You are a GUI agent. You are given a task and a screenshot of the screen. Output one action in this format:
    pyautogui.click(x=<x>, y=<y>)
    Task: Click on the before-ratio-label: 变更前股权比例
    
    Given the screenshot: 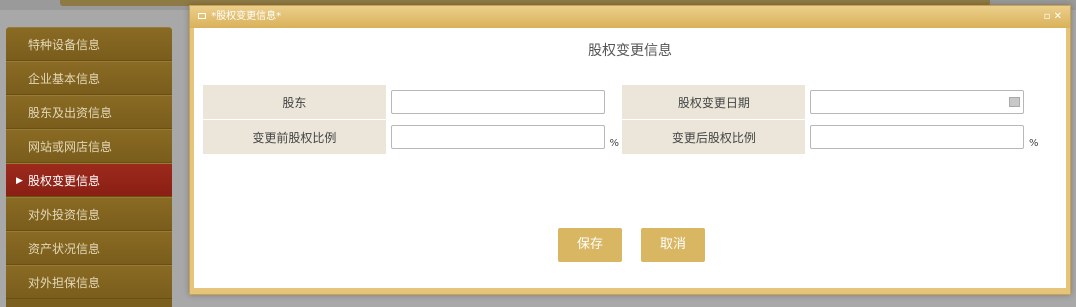 What is the action you would take?
    pyautogui.click(x=294, y=137)
    